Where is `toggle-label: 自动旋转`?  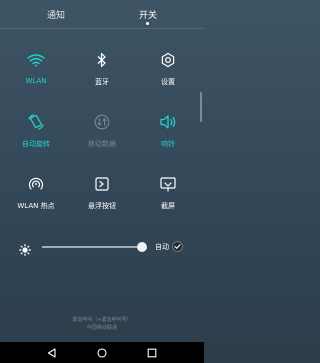 toggle-label: 自动旋转 is located at coordinates (36, 144).